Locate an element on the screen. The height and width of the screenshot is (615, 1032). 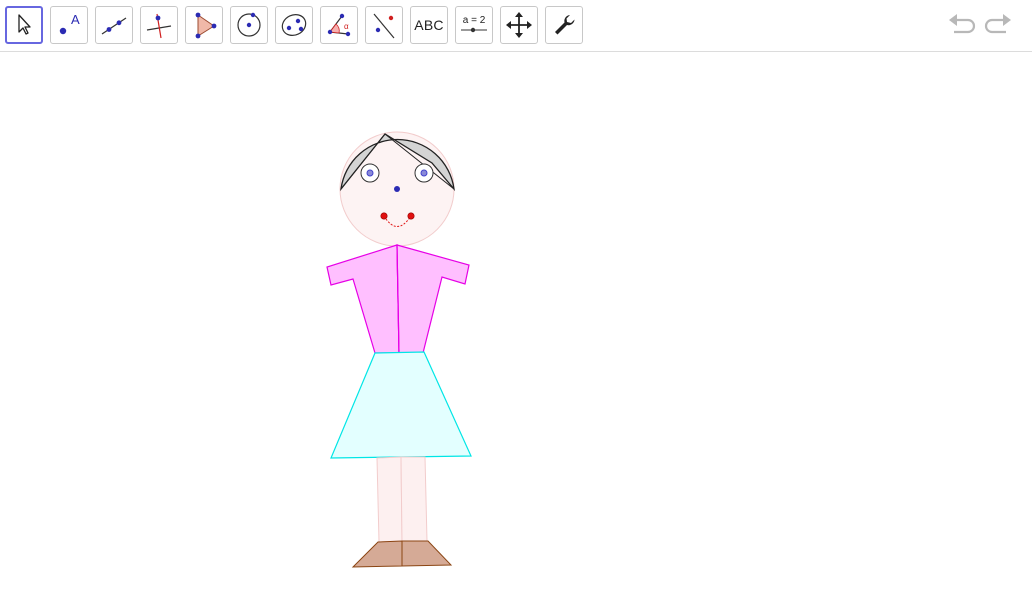
angle-icon: α is located at coordinates (339, 25).